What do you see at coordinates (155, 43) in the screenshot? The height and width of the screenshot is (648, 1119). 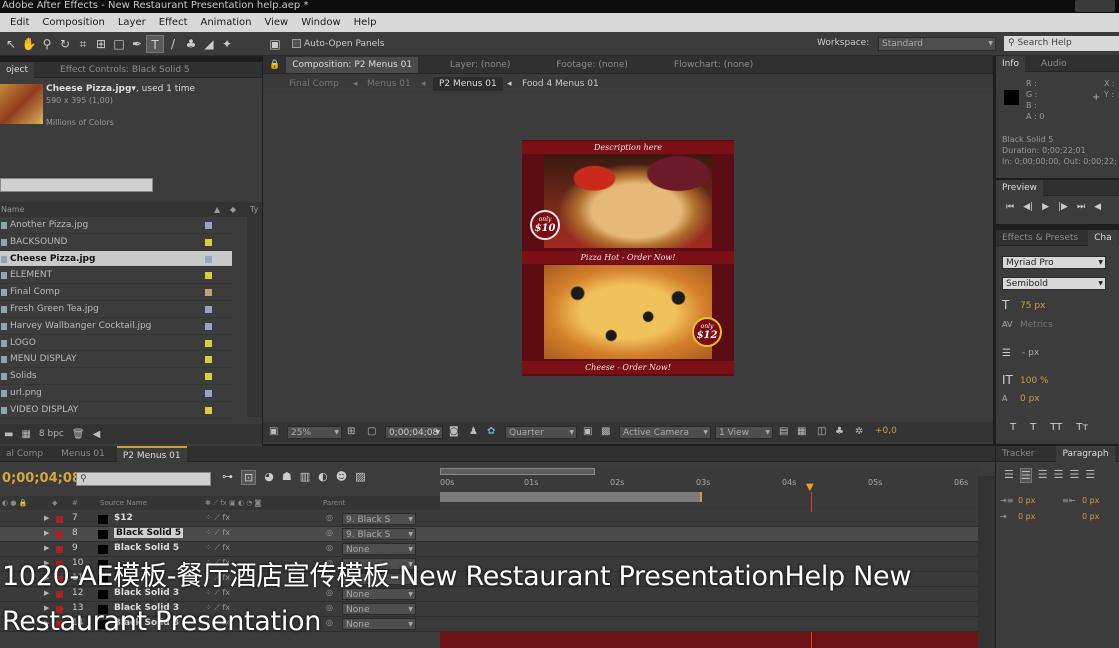 I see `type-tool-icon: T` at bounding box center [155, 43].